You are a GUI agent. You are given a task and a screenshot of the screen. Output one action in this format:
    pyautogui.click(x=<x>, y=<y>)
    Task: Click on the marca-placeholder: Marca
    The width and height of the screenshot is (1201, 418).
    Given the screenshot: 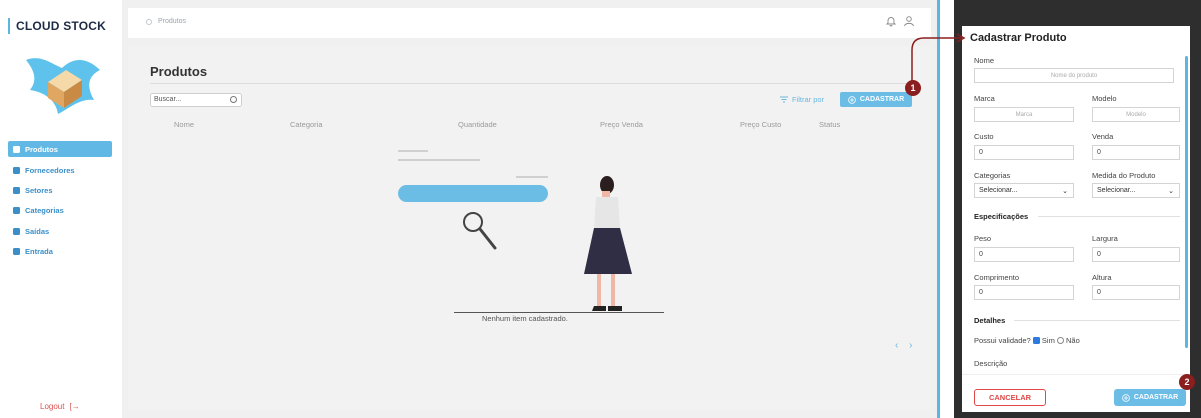 What is the action you would take?
    pyautogui.click(x=1024, y=114)
    